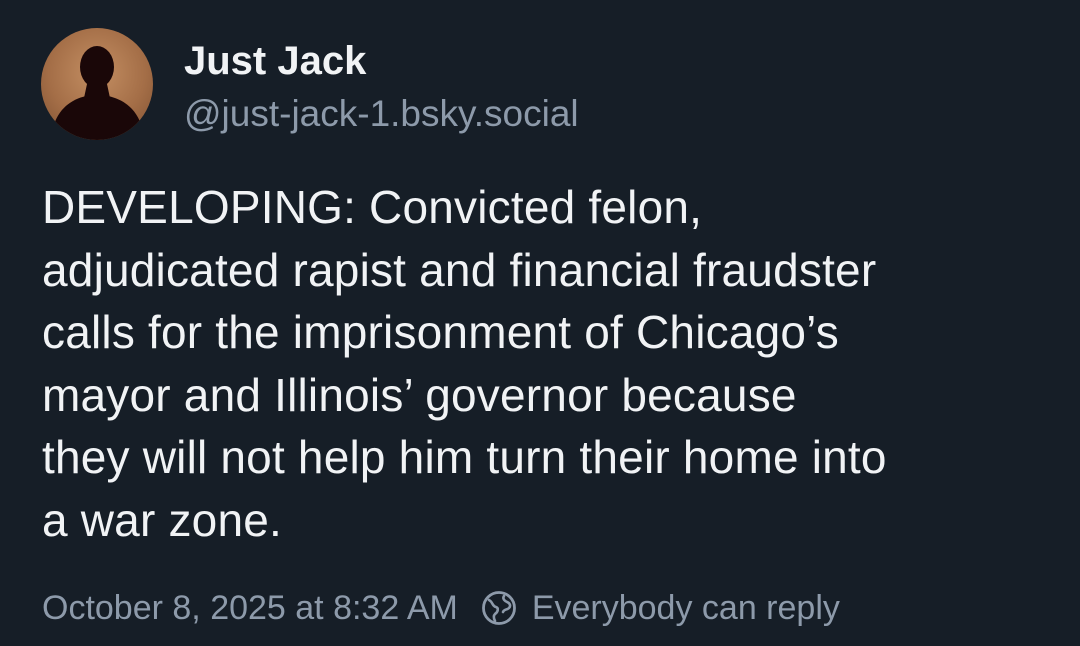 Image resolution: width=1080 pixels, height=646 pixels. Describe the element at coordinates (250, 608) in the screenshot. I see `post-timestamp: October 8, 2025 at 8:32 AM` at that location.